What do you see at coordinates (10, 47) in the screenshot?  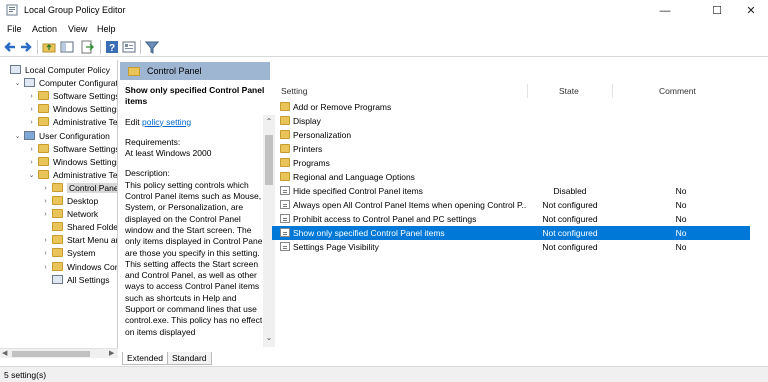 I see `back-arrow-icon` at bounding box center [10, 47].